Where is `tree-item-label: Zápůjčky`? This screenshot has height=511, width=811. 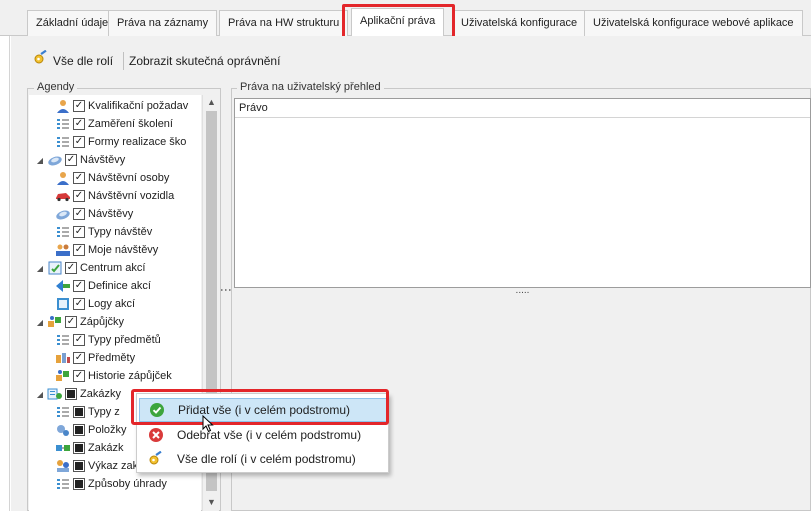
tree-item-label: Zápůjčky is located at coordinates (102, 322).